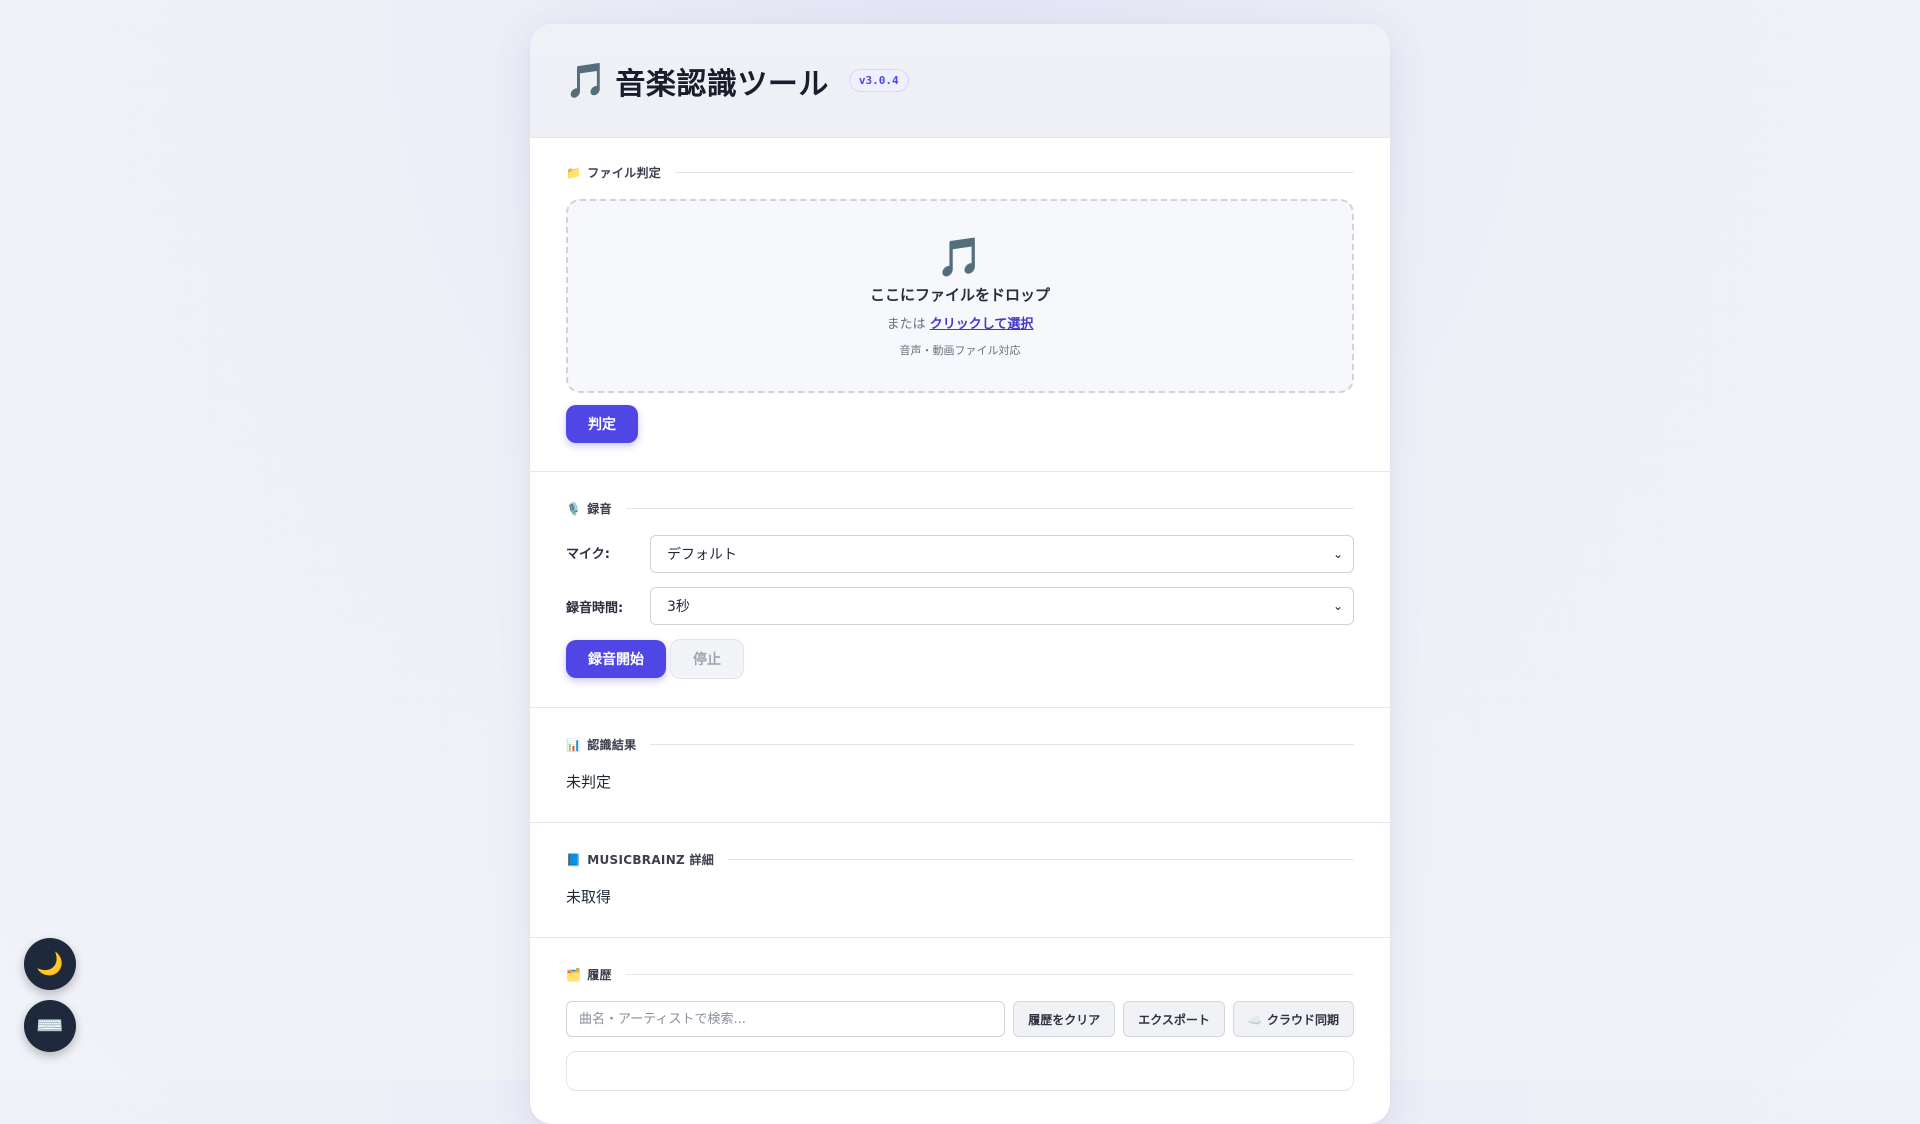 This screenshot has width=1920, height=1124. Describe the element at coordinates (624, 173) in the screenshot. I see `file-section-title: ファイル判定` at that location.